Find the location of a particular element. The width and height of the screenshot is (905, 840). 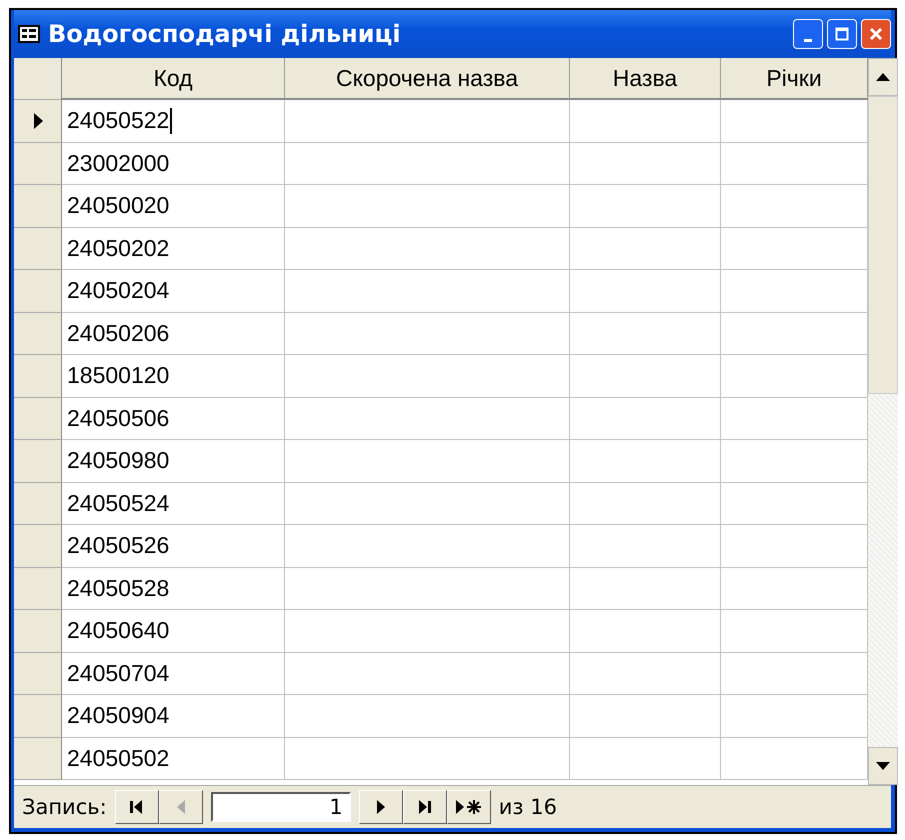

column-header: Річки is located at coordinates (794, 79).